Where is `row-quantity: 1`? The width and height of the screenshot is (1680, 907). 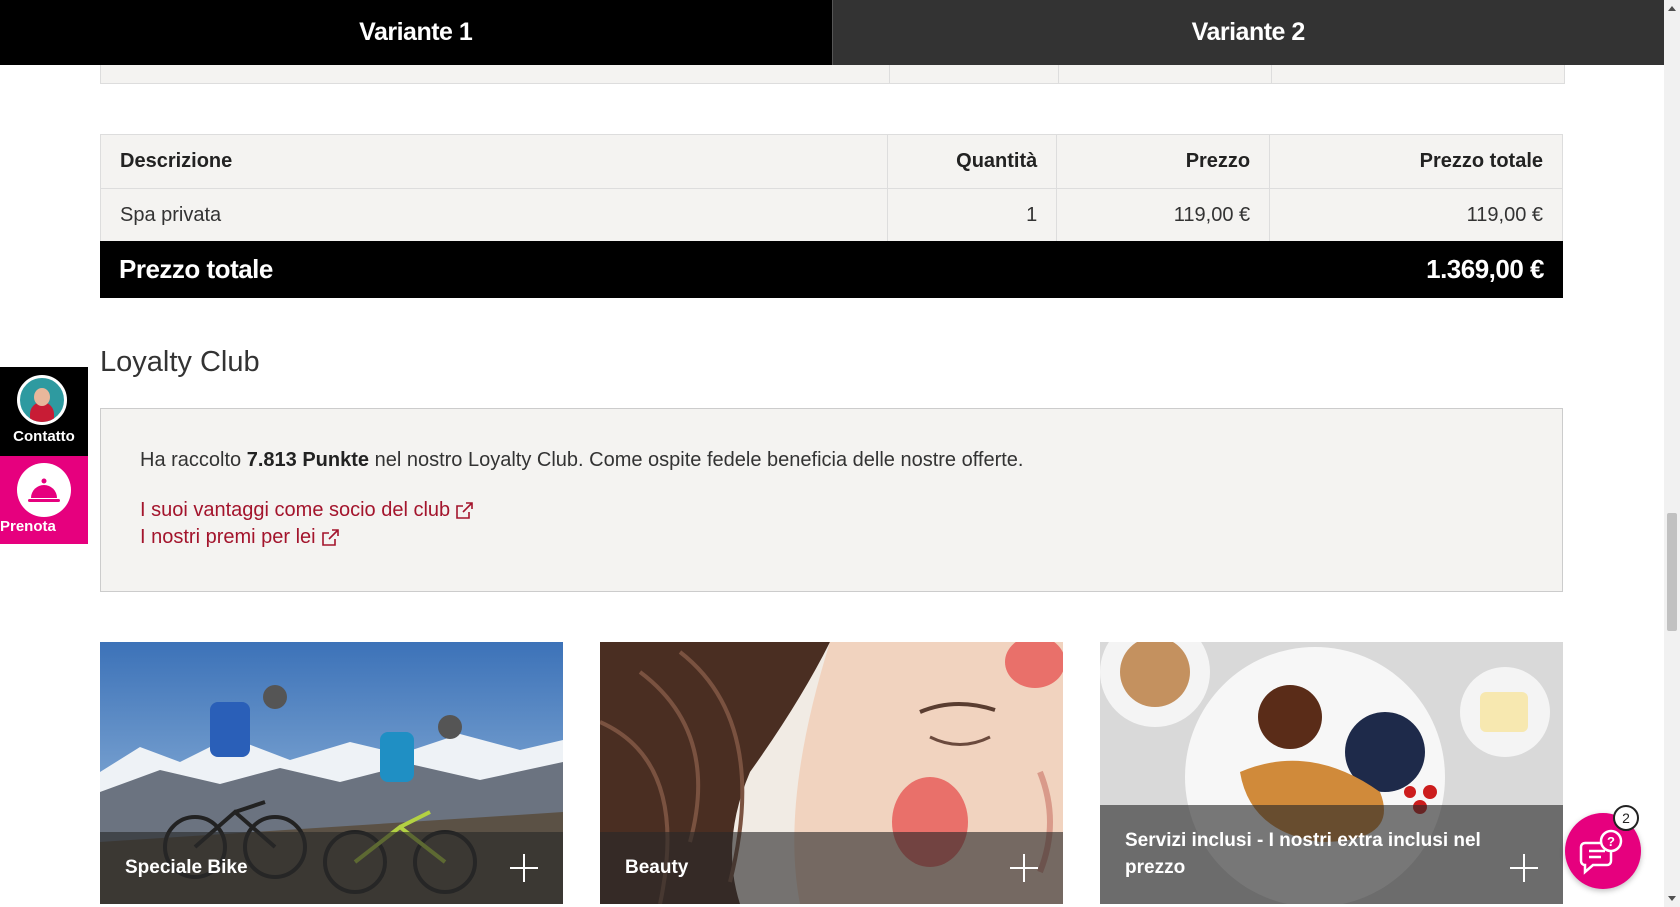
row-quantity: 1 is located at coordinates (972, 215).